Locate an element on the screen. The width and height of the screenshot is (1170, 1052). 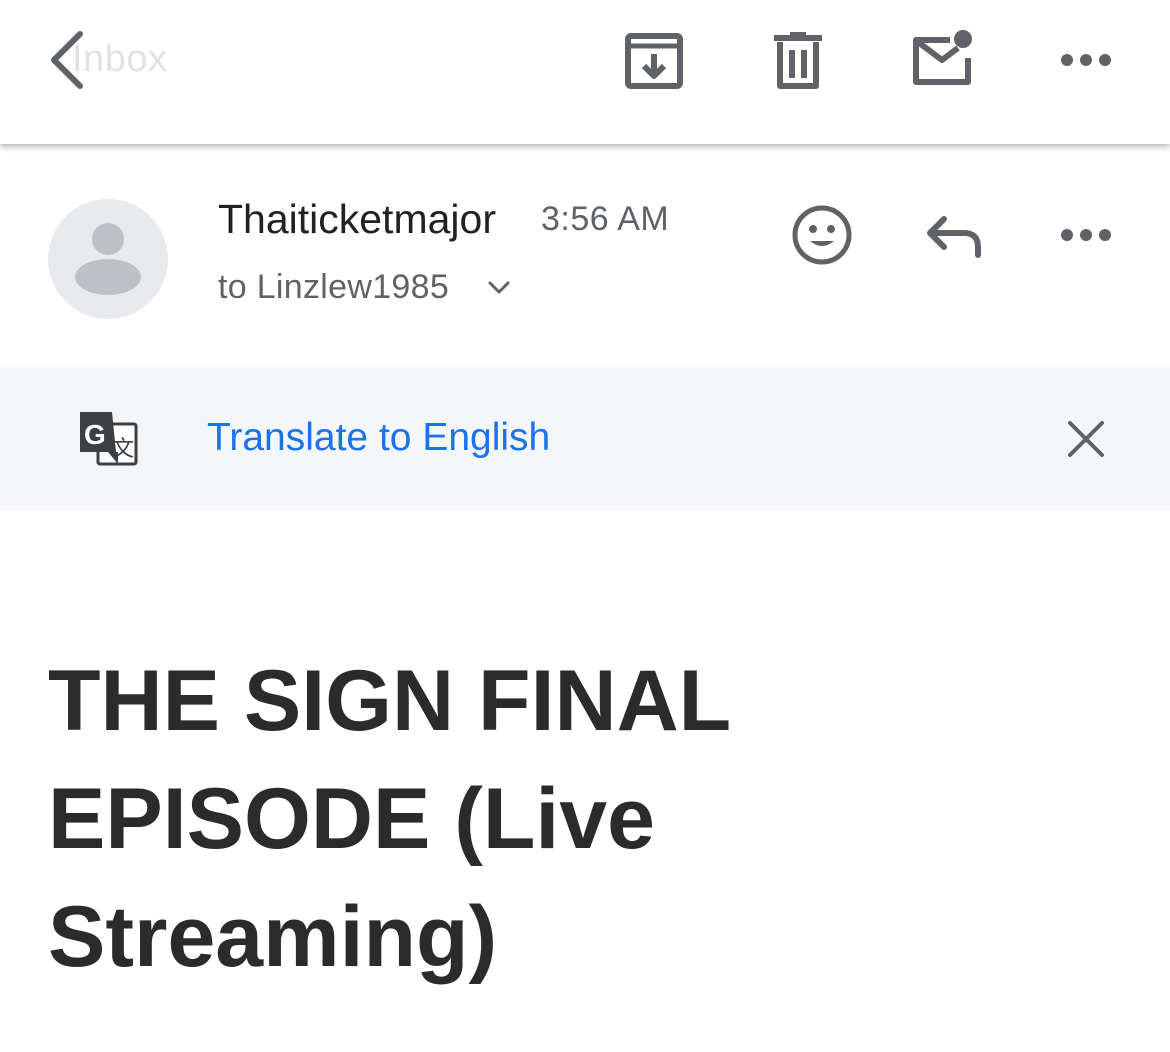
reply-icon is located at coordinates (954, 237).